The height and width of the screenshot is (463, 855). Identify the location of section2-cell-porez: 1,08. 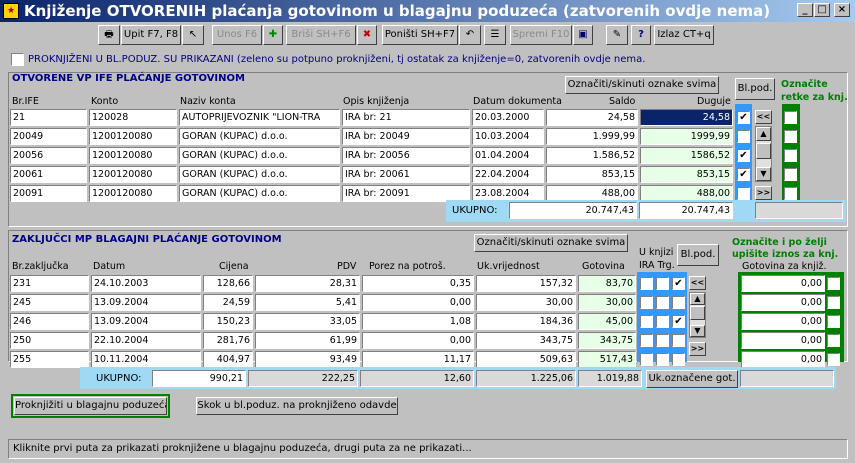
(418, 321).